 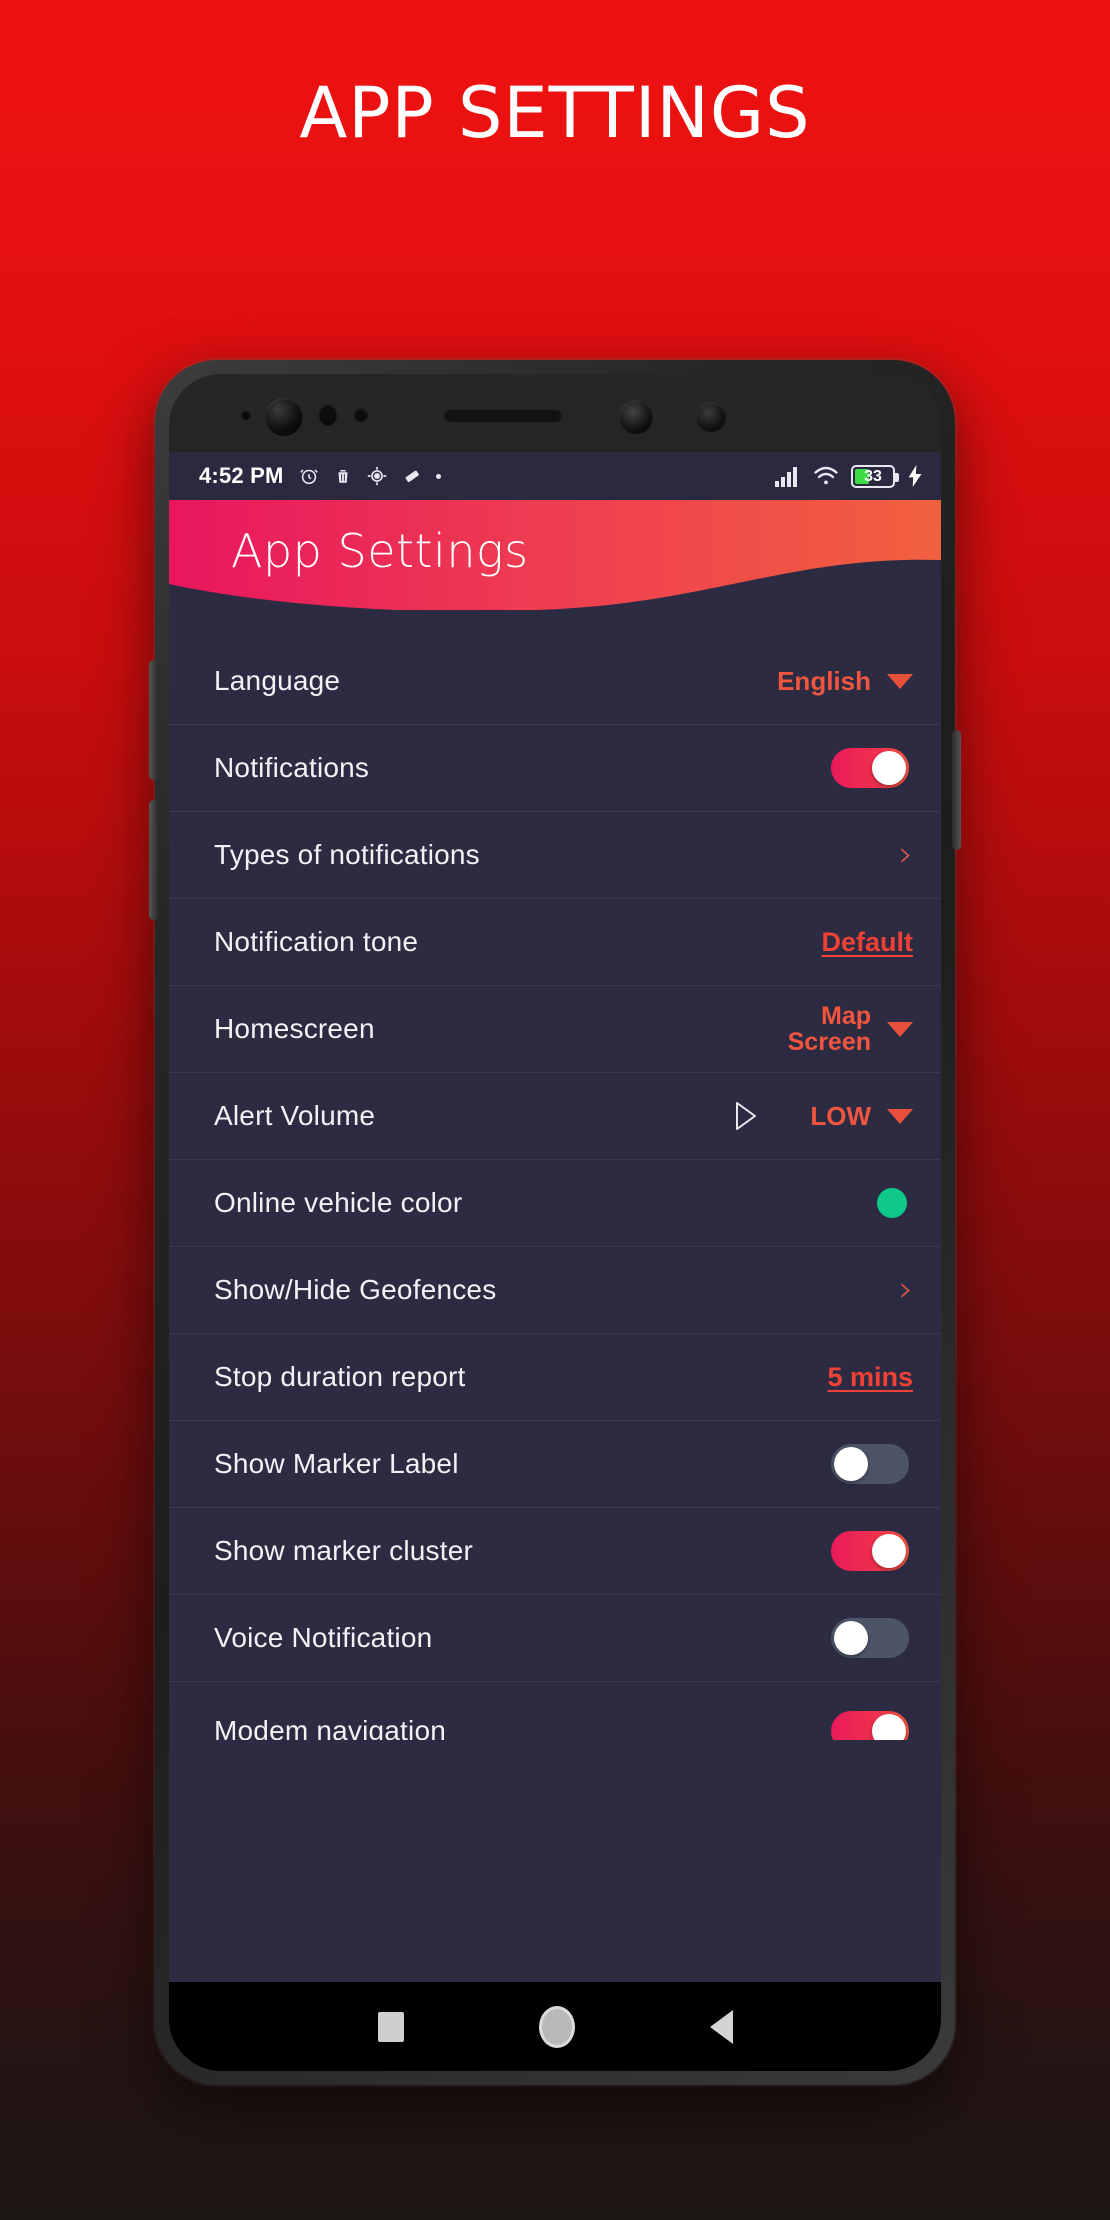 What do you see at coordinates (788, 476) in the screenshot?
I see `signal-bars-icon` at bounding box center [788, 476].